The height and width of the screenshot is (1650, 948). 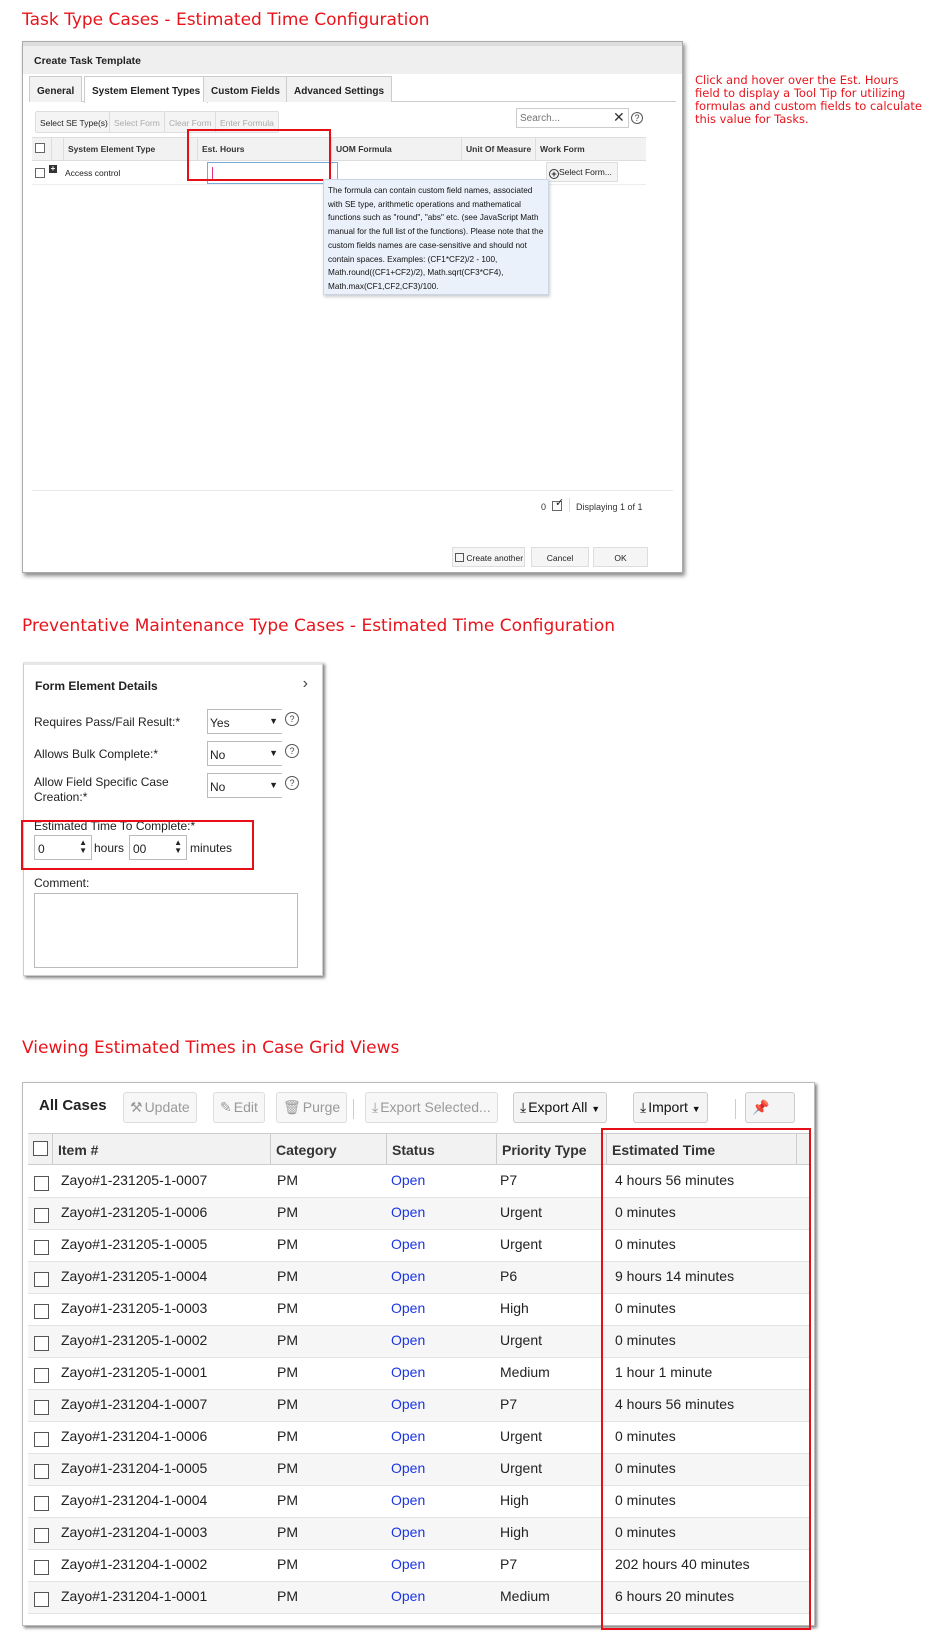 I want to click on requires-pass-fail-value: Yes, so click(x=220, y=723).